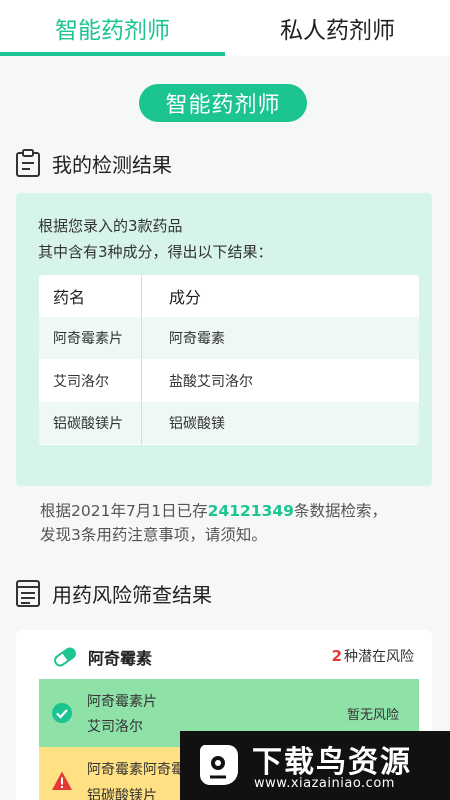 The width and height of the screenshot is (450, 800). I want to click on clipboard-icon, so click(28, 163).